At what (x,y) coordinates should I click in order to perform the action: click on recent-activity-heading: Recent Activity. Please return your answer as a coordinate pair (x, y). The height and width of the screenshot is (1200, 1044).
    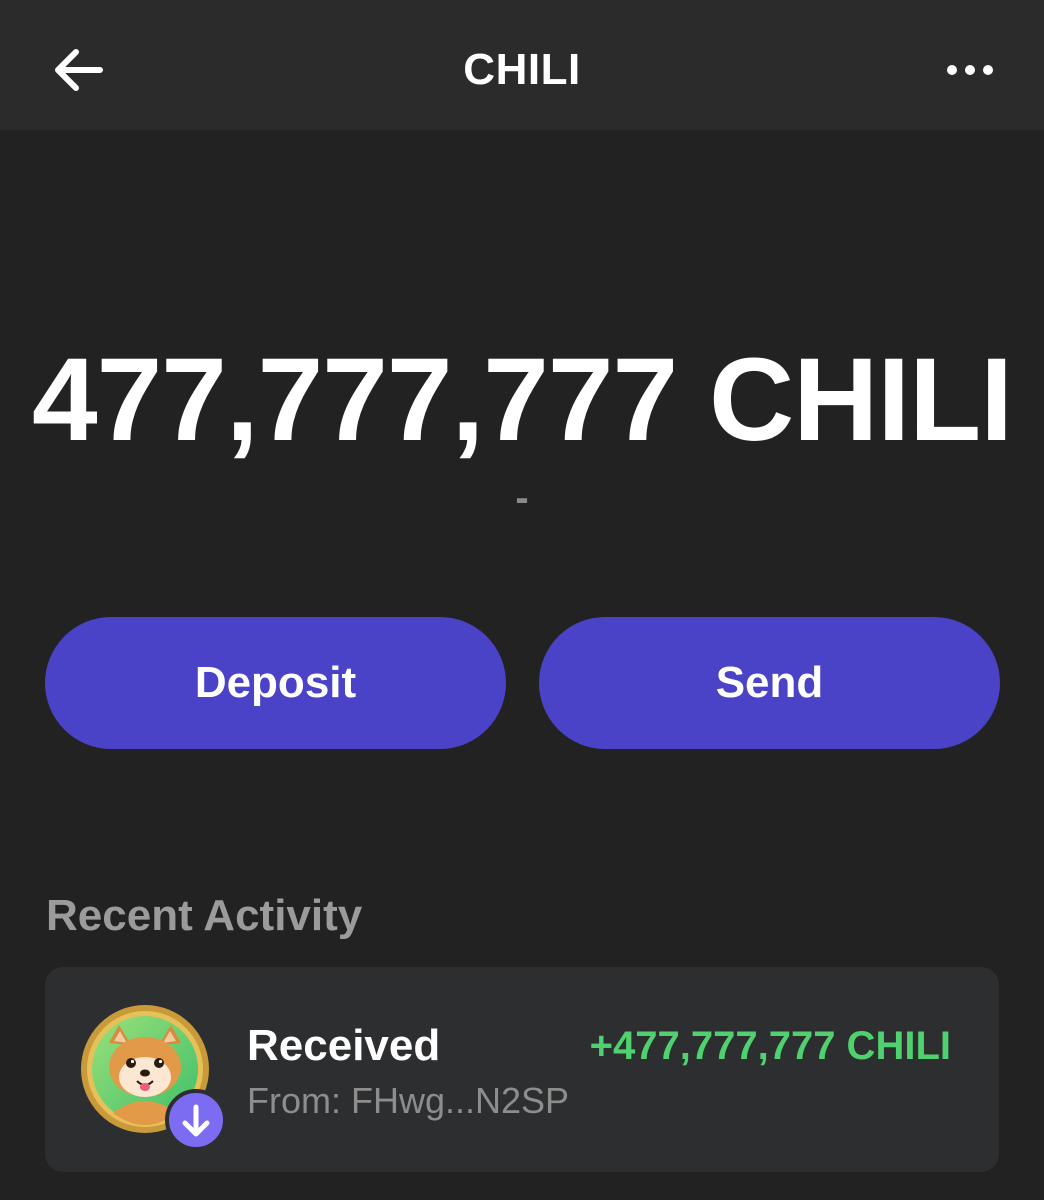
    Looking at the image, I should click on (204, 915).